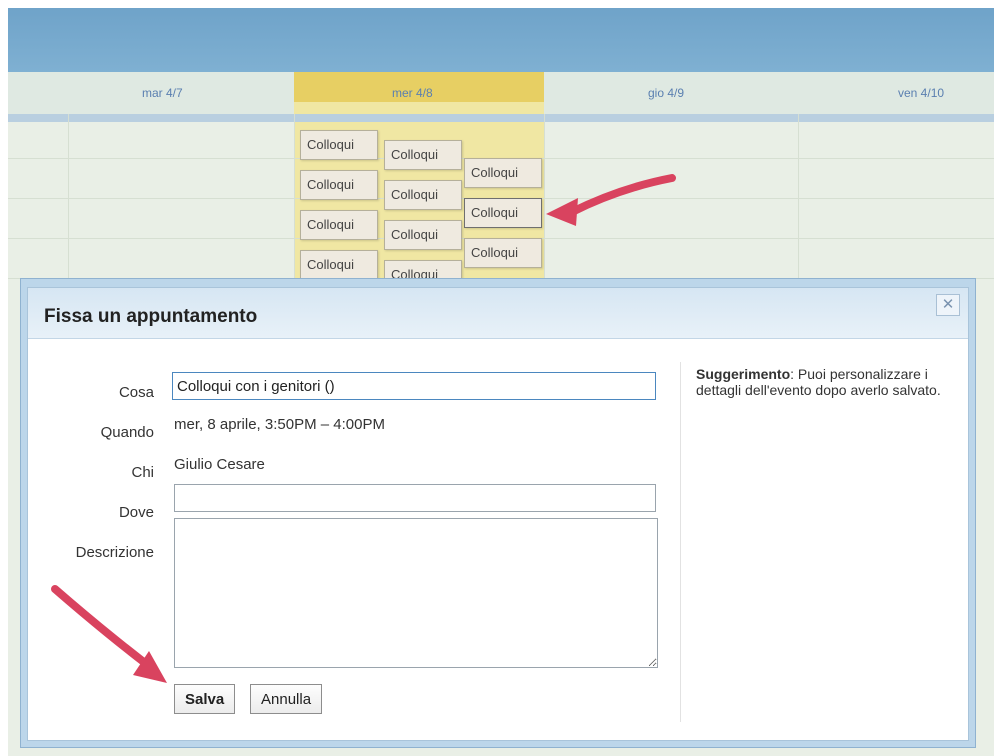 Image resolution: width=994 pixels, height=756 pixels. What do you see at coordinates (114, 552) in the screenshot?
I see `descrizione-label: Descrizione` at bounding box center [114, 552].